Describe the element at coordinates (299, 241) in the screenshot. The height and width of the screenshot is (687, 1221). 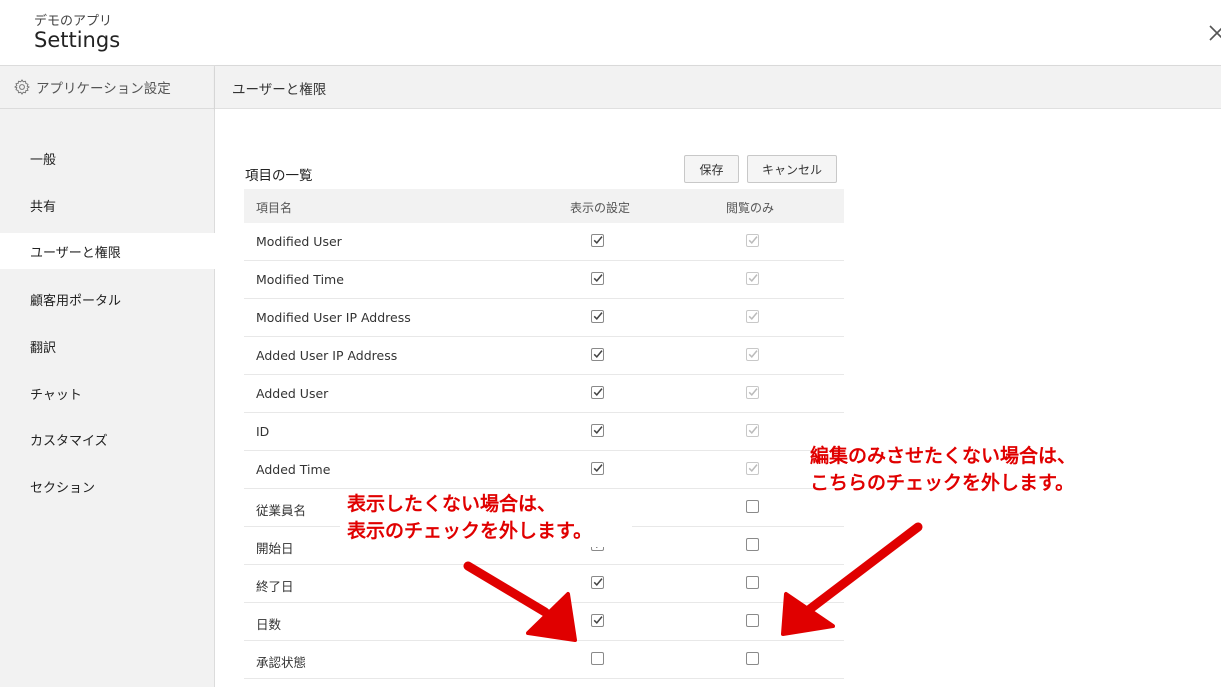
I see `field-name: Modified User` at that location.